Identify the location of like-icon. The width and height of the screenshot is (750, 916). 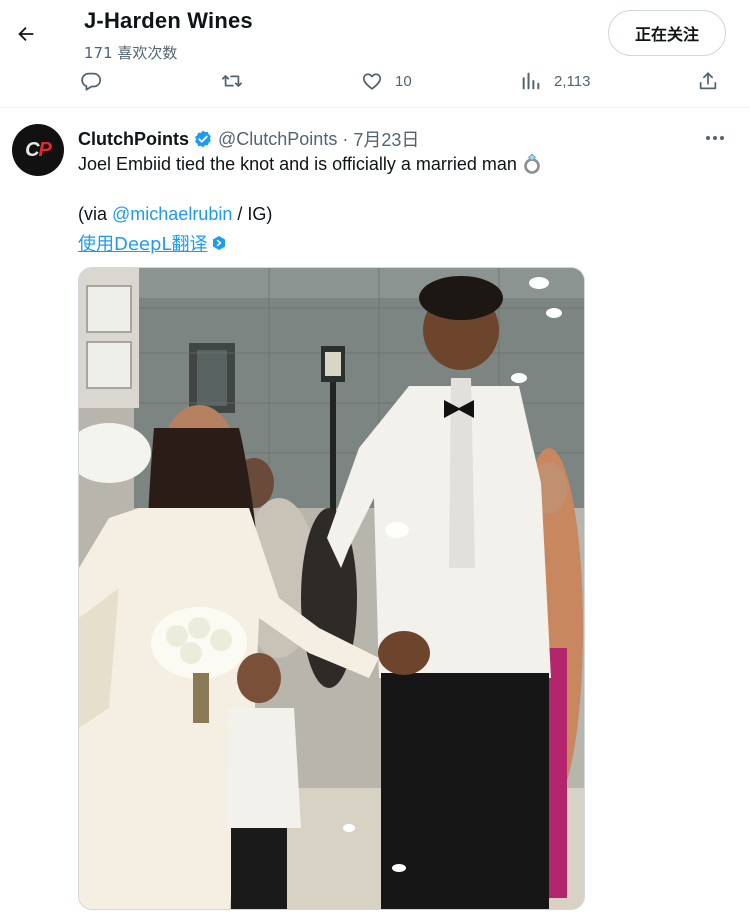
(372, 81).